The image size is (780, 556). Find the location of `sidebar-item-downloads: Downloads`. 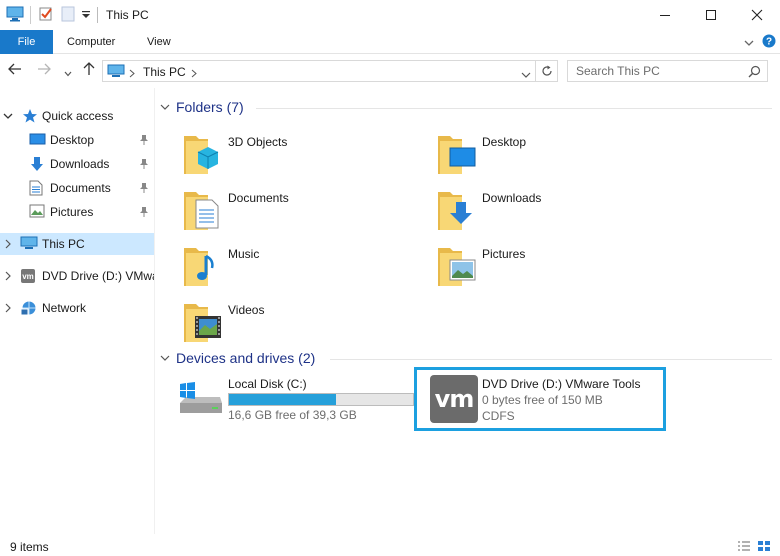

sidebar-item-downloads: Downloads is located at coordinates (77, 164).